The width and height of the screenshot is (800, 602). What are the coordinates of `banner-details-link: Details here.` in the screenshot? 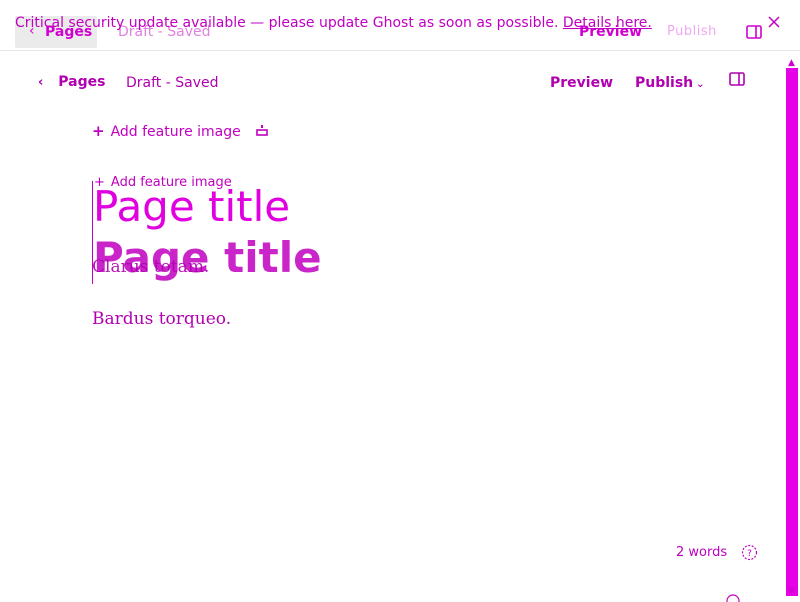 It's located at (607, 23).